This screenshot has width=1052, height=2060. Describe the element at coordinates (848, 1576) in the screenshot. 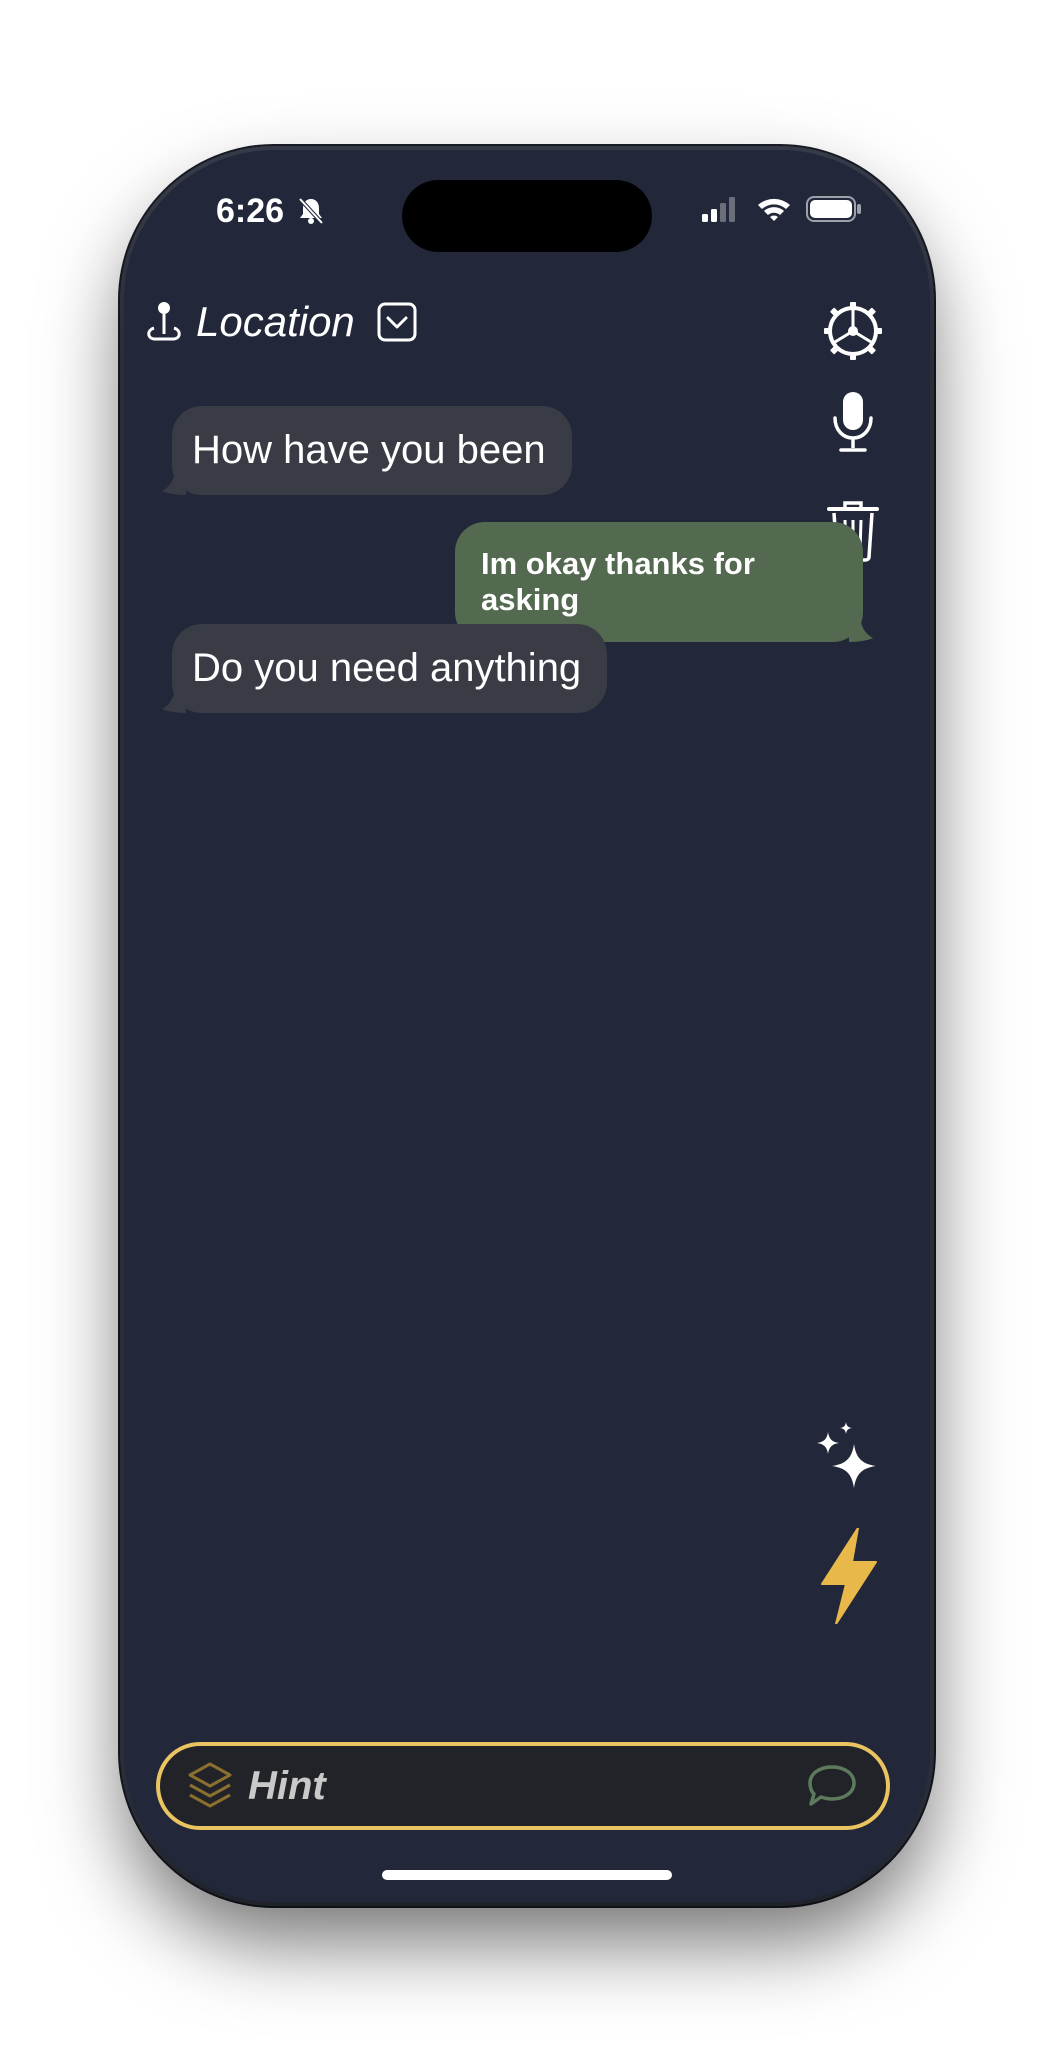

I see `bolt-icon` at that location.